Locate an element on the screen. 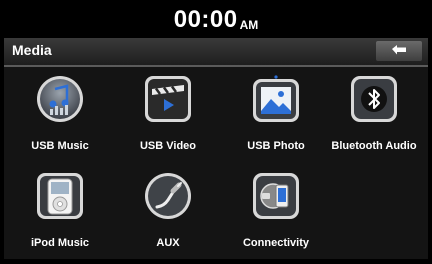 This screenshot has height=264, width=432. status-bar: 00:00 AM is located at coordinates (216, 20).